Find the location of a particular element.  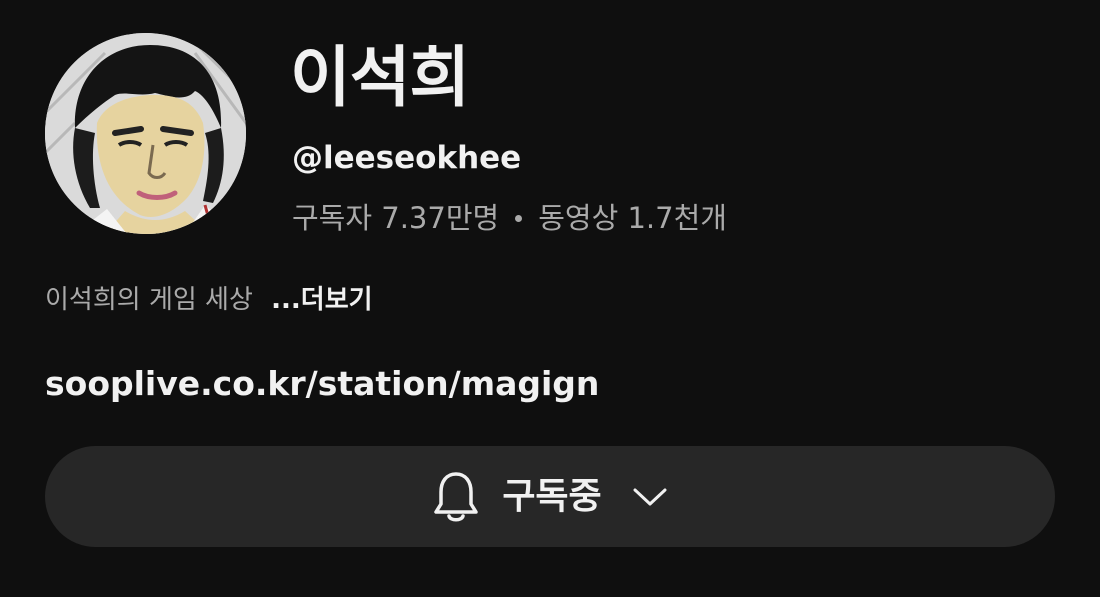

avatar-portrait-drawing is located at coordinates (145, 133).